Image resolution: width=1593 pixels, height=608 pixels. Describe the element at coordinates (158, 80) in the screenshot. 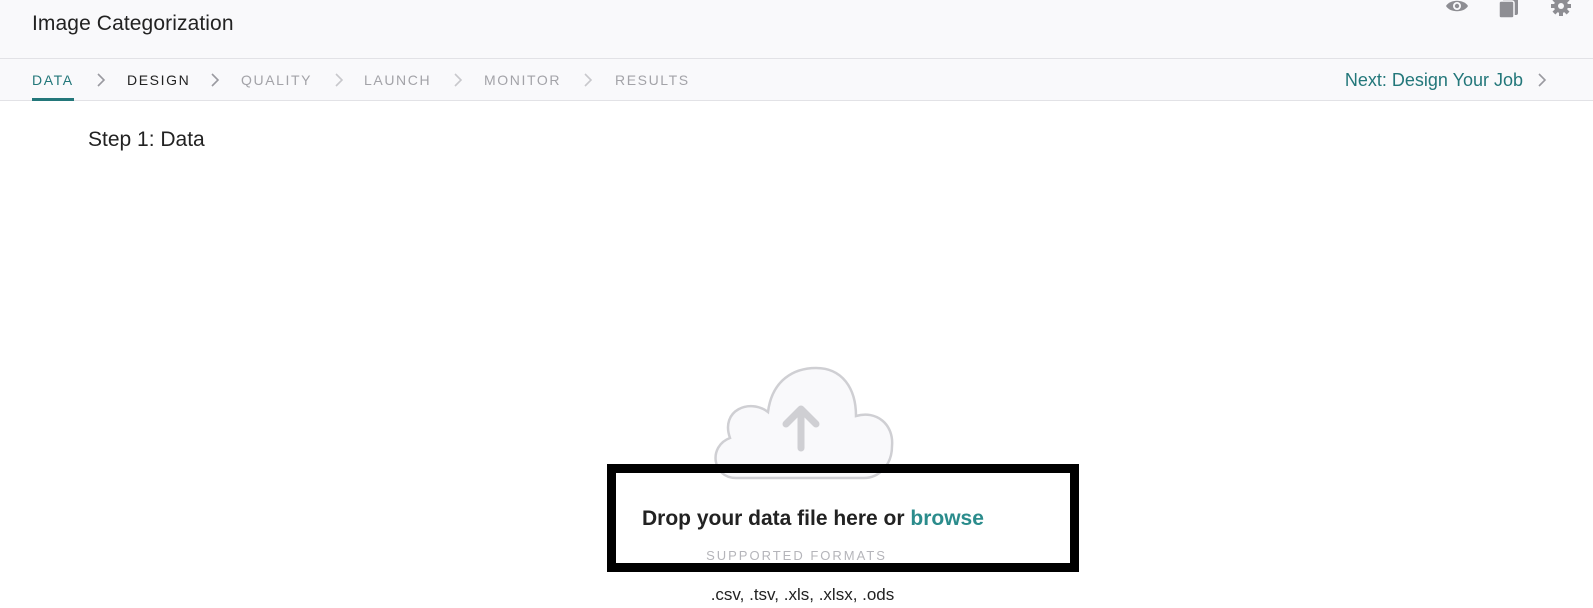

I see `step-design: DESIGN` at that location.